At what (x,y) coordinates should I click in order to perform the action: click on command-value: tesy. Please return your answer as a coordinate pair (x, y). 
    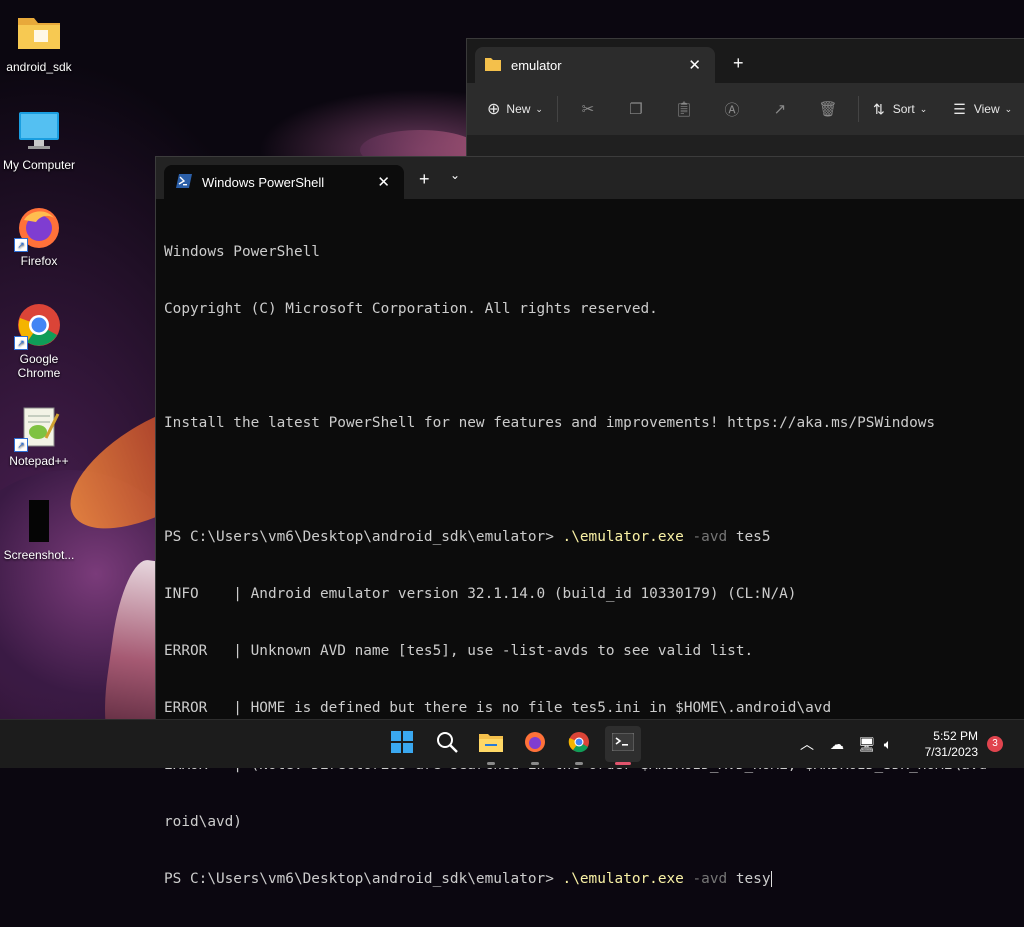
    Looking at the image, I should click on (749, 879).